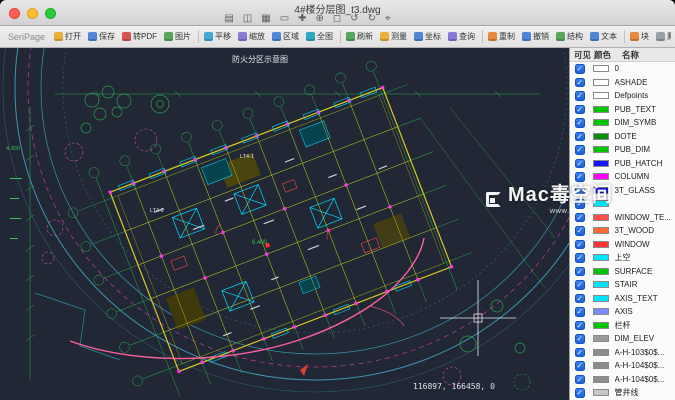  Describe the element at coordinates (461, 36) in the screenshot. I see `toolbar-button: 查询` at that location.